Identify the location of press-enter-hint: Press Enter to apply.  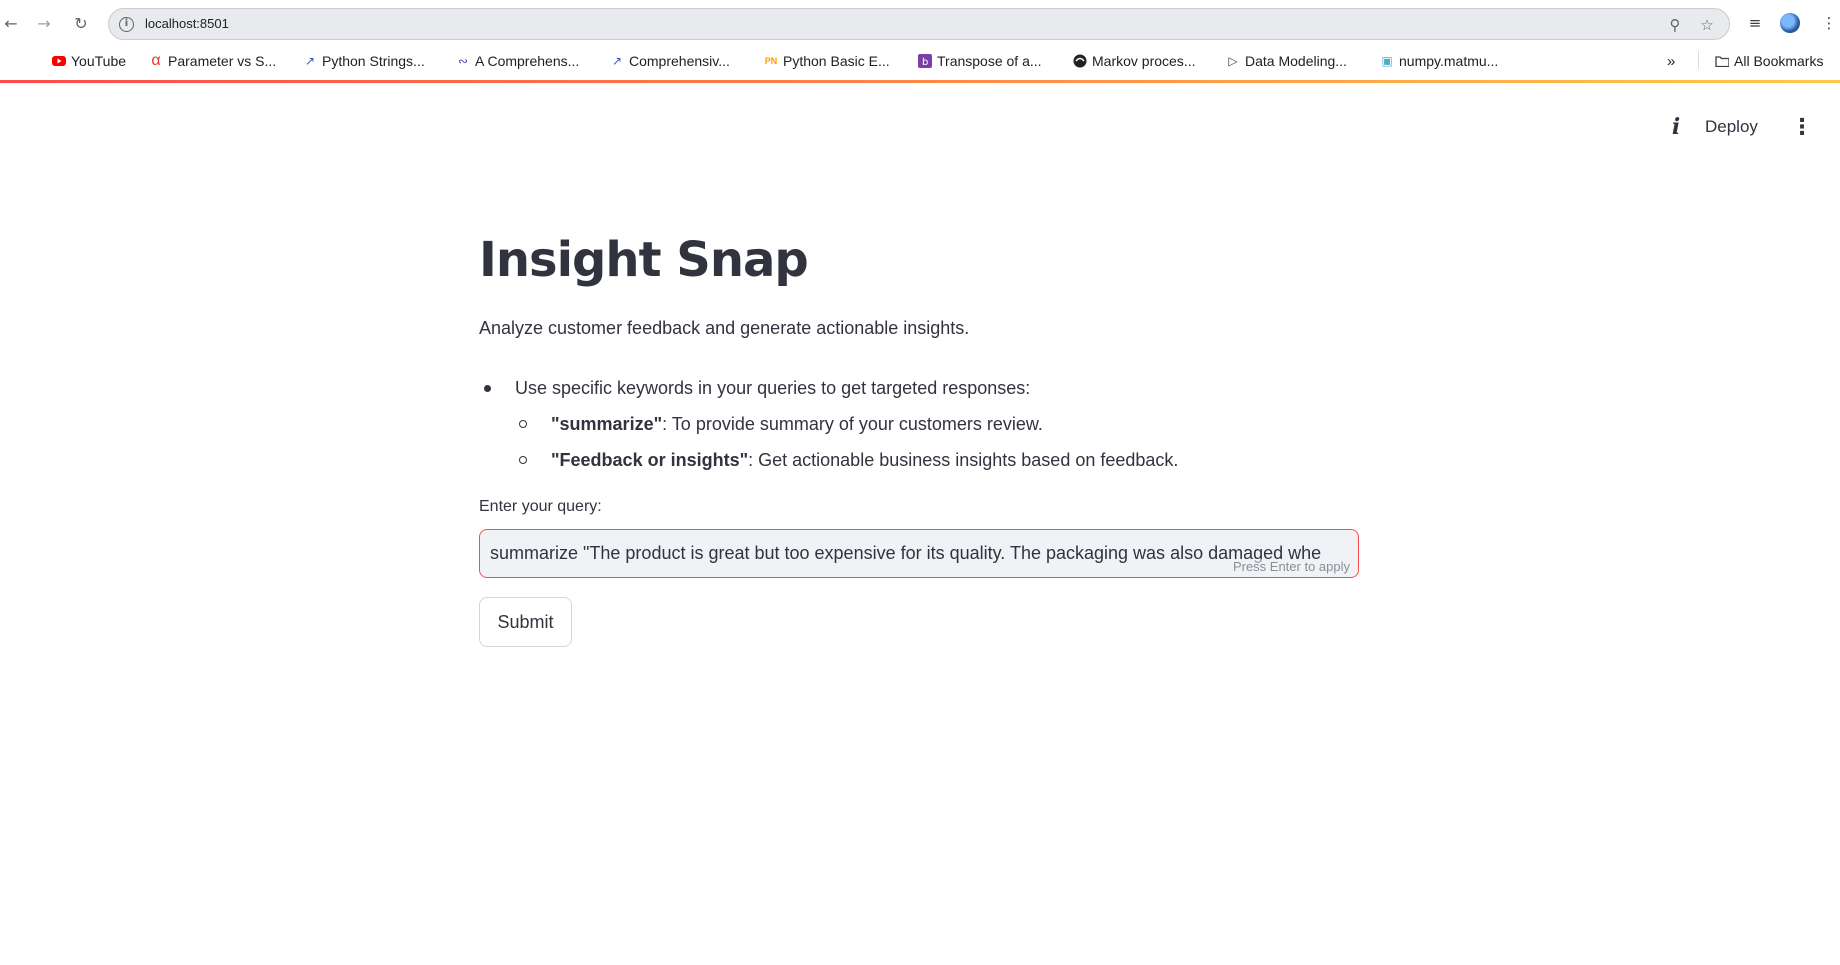
(1291, 566).